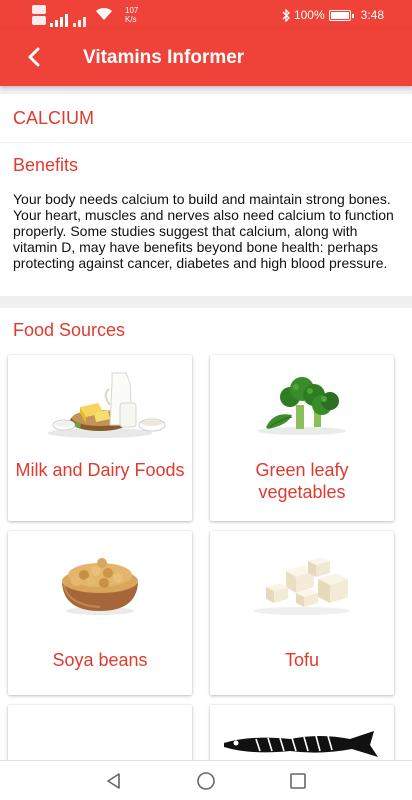 The height and width of the screenshot is (800, 412). What do you see at coordinates (341, 15) in the screenshot?
I see `battery-icon` at bounding box center [341, 15].